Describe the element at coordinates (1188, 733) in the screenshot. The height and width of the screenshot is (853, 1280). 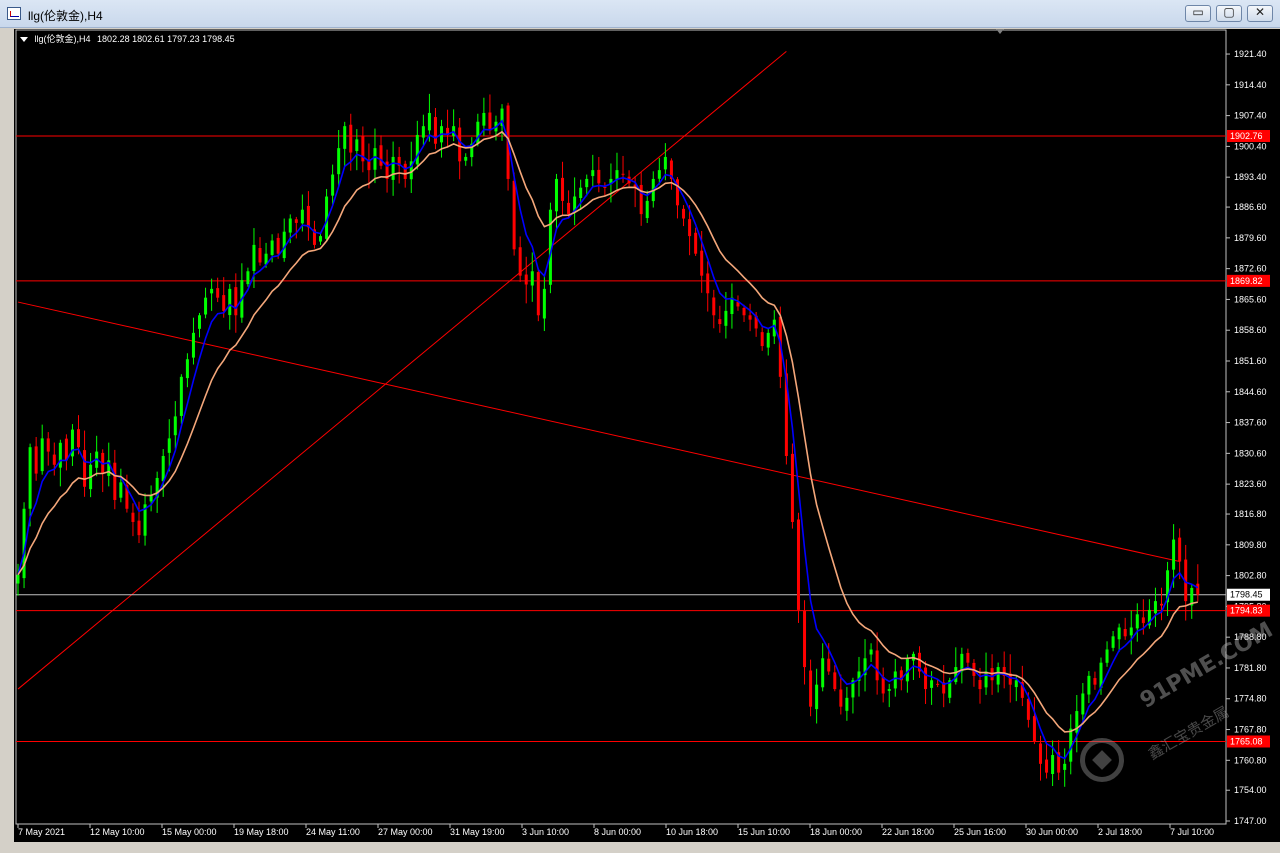
I see `watermark-subtext: 鑫汇宝贵金属` at that location.